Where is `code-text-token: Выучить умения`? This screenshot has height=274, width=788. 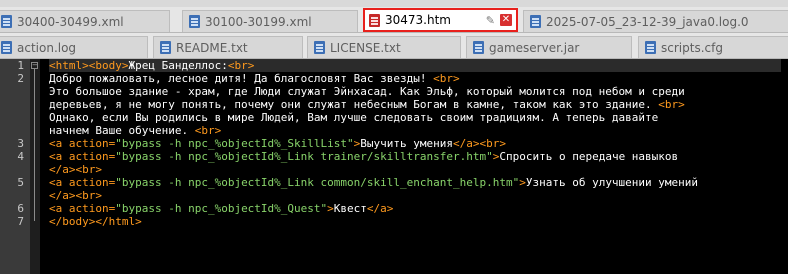 code-text-token: Выучить умения is located at coordinates (406, 143).